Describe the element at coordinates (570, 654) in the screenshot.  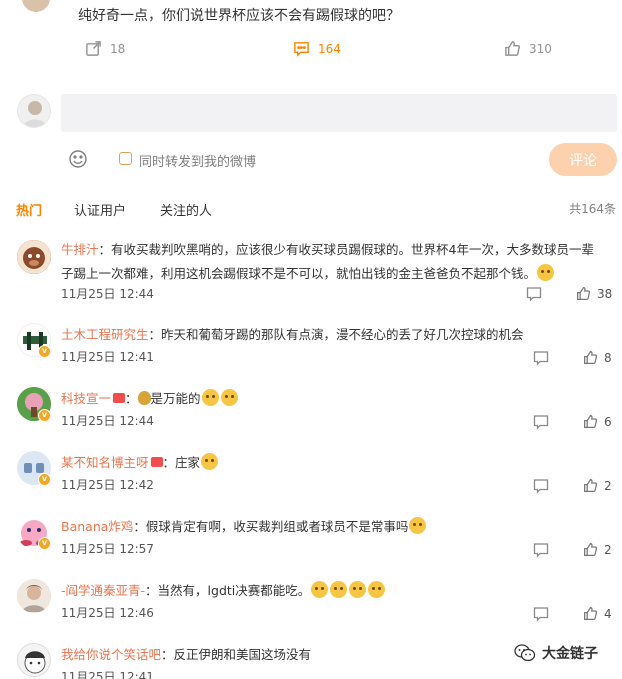
I see `watermark-text: 大金链子` at that location.